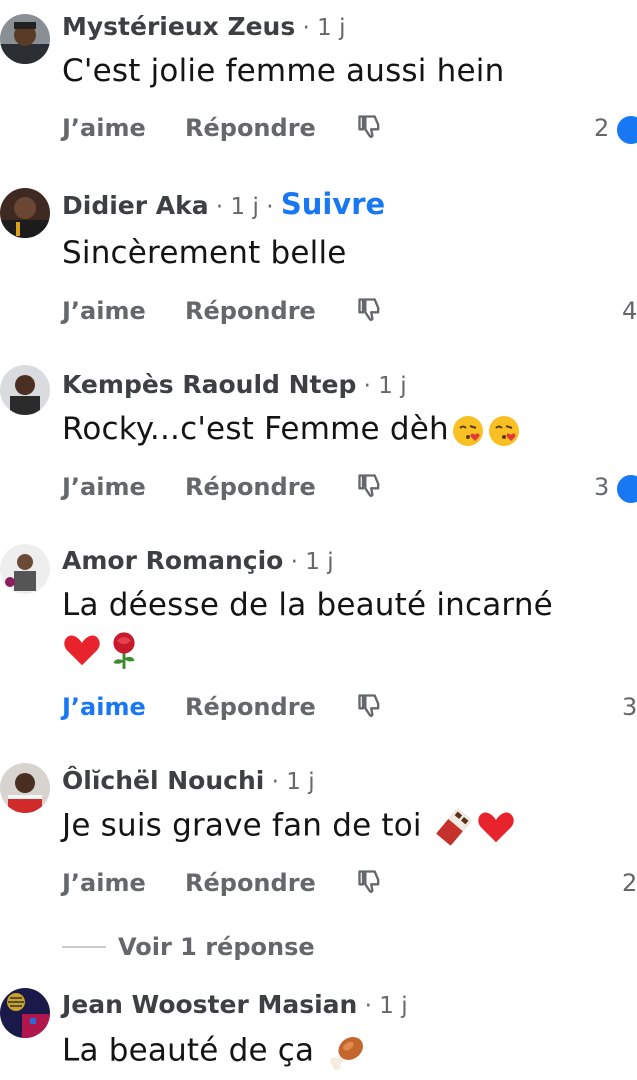 This screenshot has height=1080, width=637. I want to click on comment-author: Jean Wooster Masian, so click(209, 1004).